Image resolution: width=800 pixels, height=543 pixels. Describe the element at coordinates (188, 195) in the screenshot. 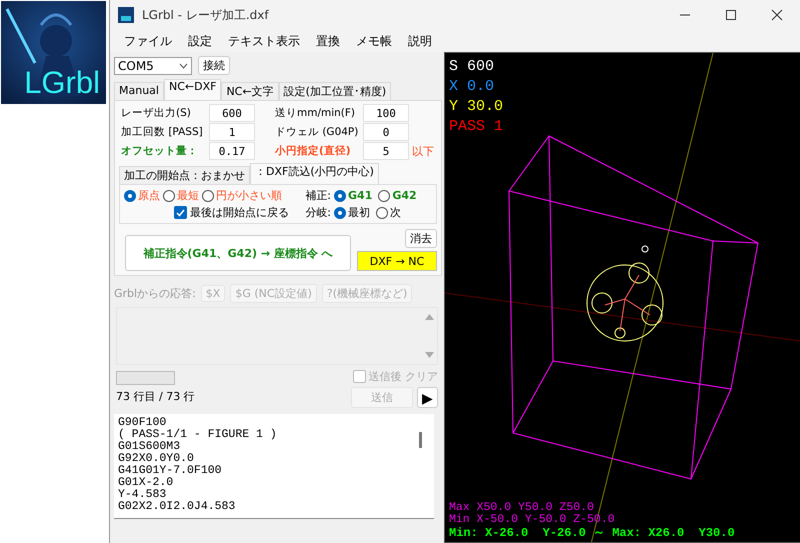

I see `radio-label: 最短` at that location.